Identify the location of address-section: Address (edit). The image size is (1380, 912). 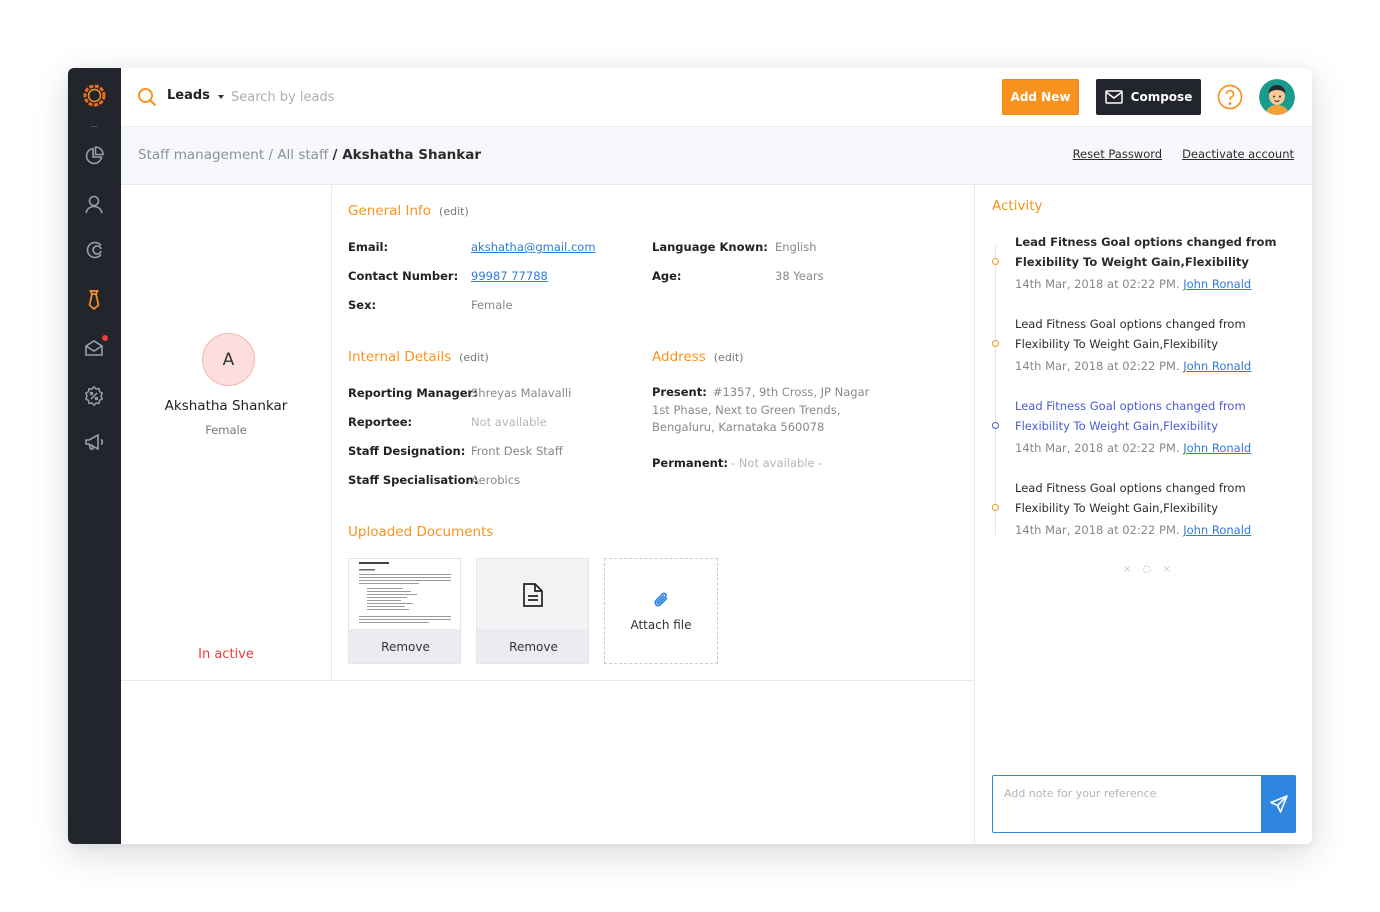
(697, 357).